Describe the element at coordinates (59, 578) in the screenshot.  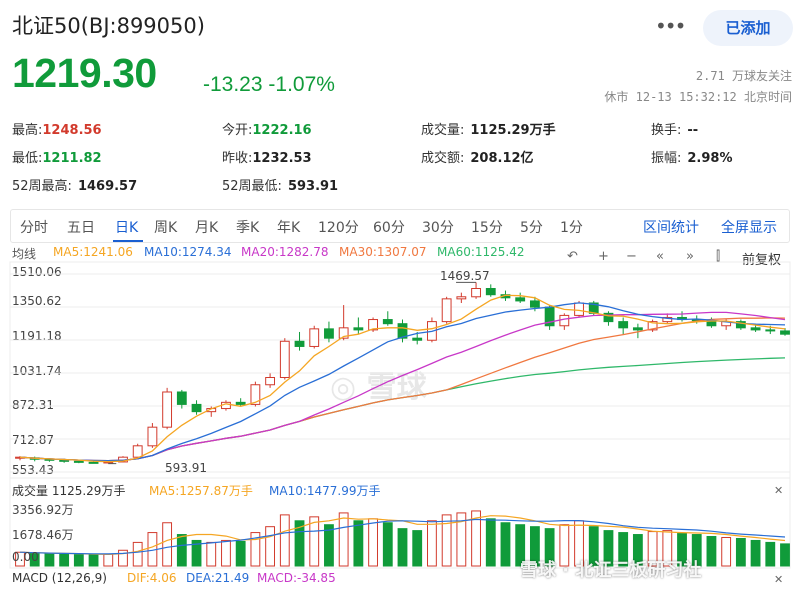
I see `macd-label: MACD (12,26,9)` at that location.